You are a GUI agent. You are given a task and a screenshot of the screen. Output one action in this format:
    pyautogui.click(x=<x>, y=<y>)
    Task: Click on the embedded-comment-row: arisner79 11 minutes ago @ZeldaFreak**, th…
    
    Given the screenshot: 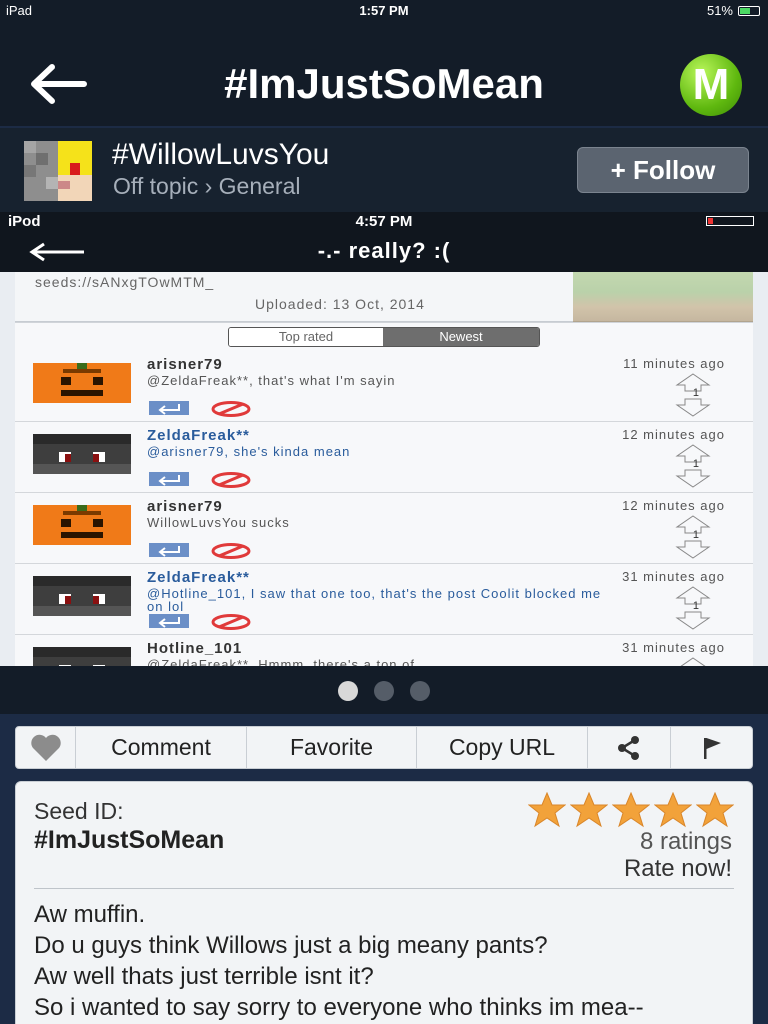 What is the action you would take?
    pyautogui.click(x=384, y=386)
    